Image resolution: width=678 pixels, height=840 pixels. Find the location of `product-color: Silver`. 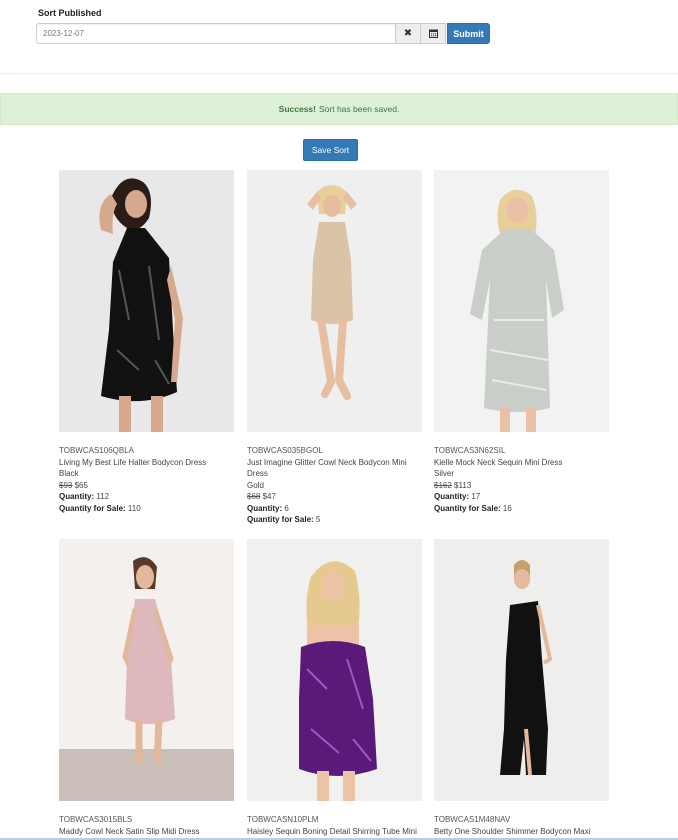

product-color: Silver is located at coordinates (444, 473).